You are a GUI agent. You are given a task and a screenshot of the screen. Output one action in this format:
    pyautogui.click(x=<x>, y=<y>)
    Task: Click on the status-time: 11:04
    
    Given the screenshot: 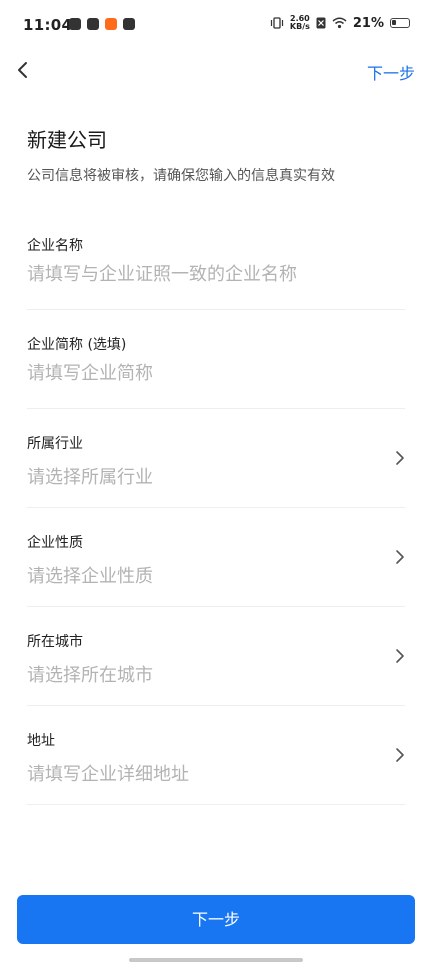 What is the action you would take?
    pyautogui.click(x=48, y=25)
    